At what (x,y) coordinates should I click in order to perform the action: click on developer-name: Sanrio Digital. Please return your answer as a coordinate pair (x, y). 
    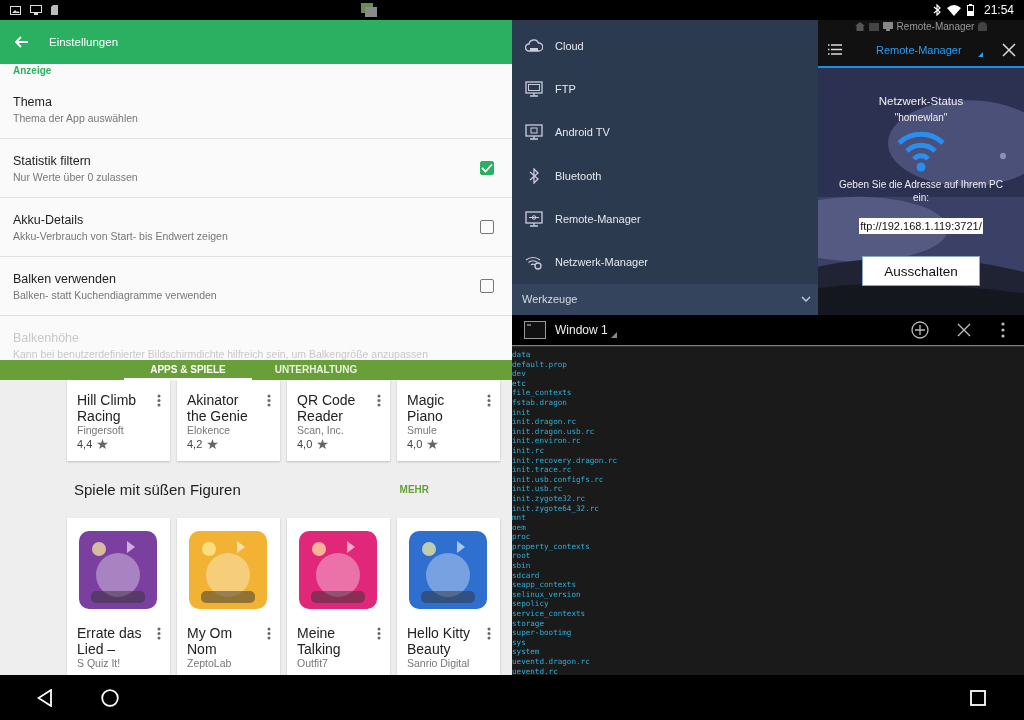
    Looking at the image, I should click on (439, 663).